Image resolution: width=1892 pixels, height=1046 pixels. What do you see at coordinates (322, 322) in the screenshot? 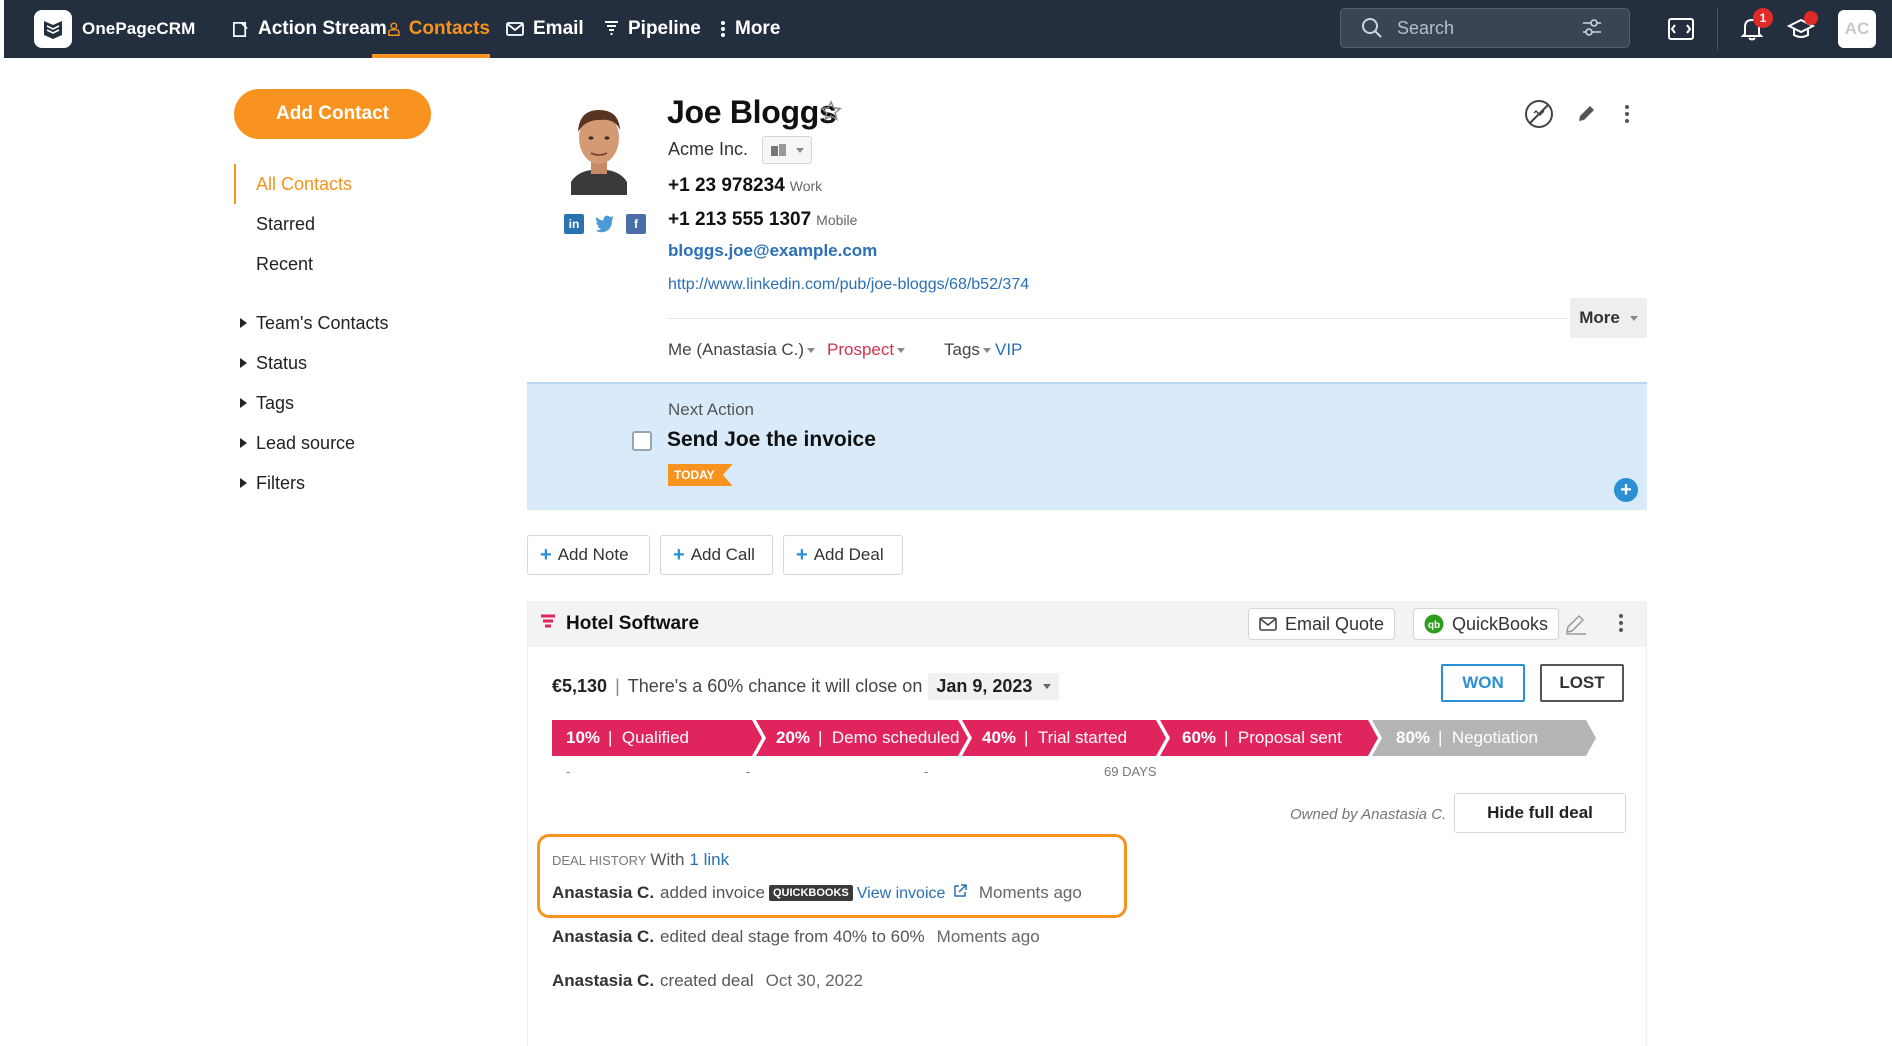
I see `tree-item-label: Team's Contacts` at bounding box center [322, 322].